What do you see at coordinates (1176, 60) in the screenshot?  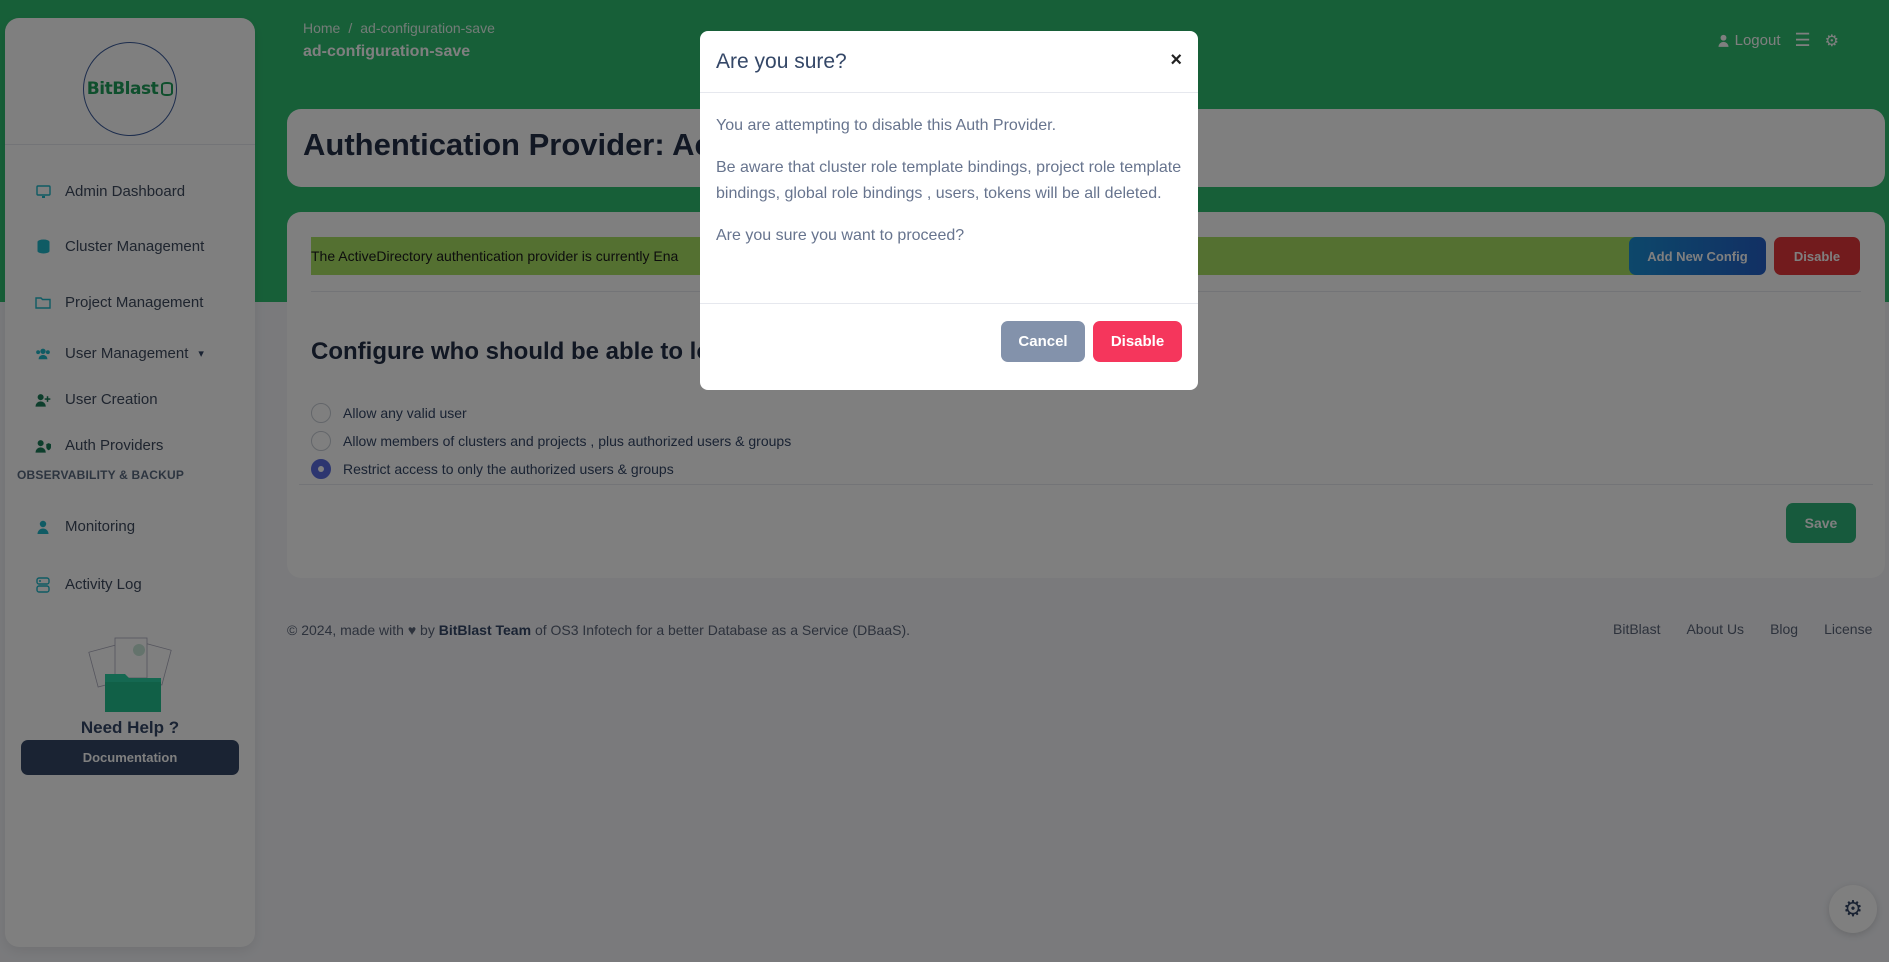 I see `close-icon: ×` at bounding box center [1176, 60].